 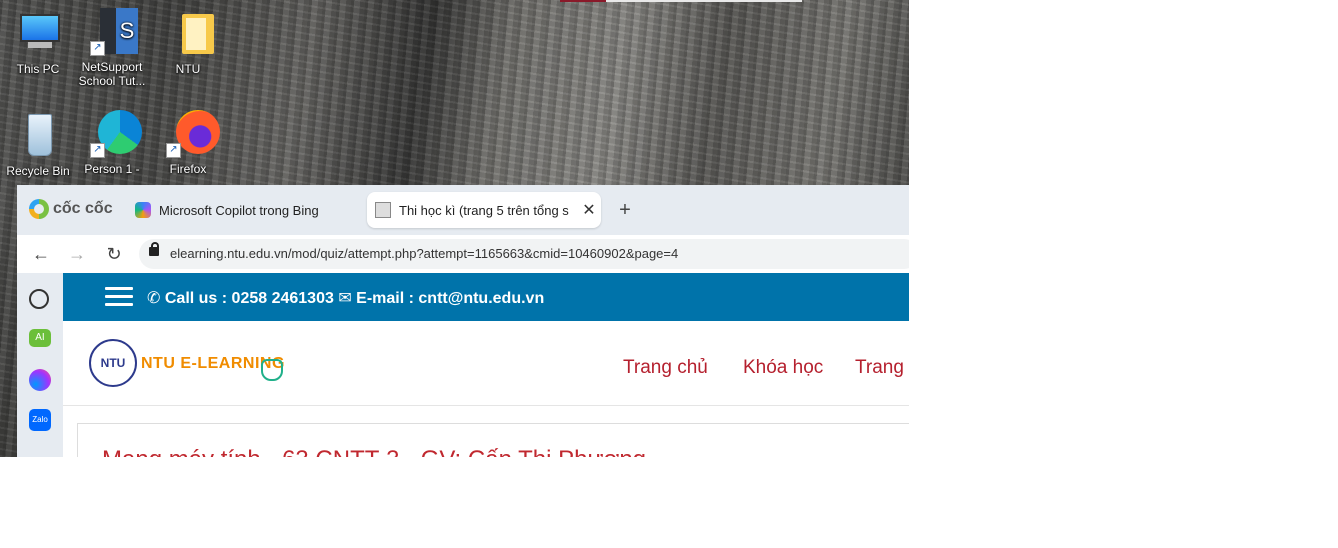 I want to click on tab-title: Microsoft Copilot trong Bing, so click(x=239, y=210).